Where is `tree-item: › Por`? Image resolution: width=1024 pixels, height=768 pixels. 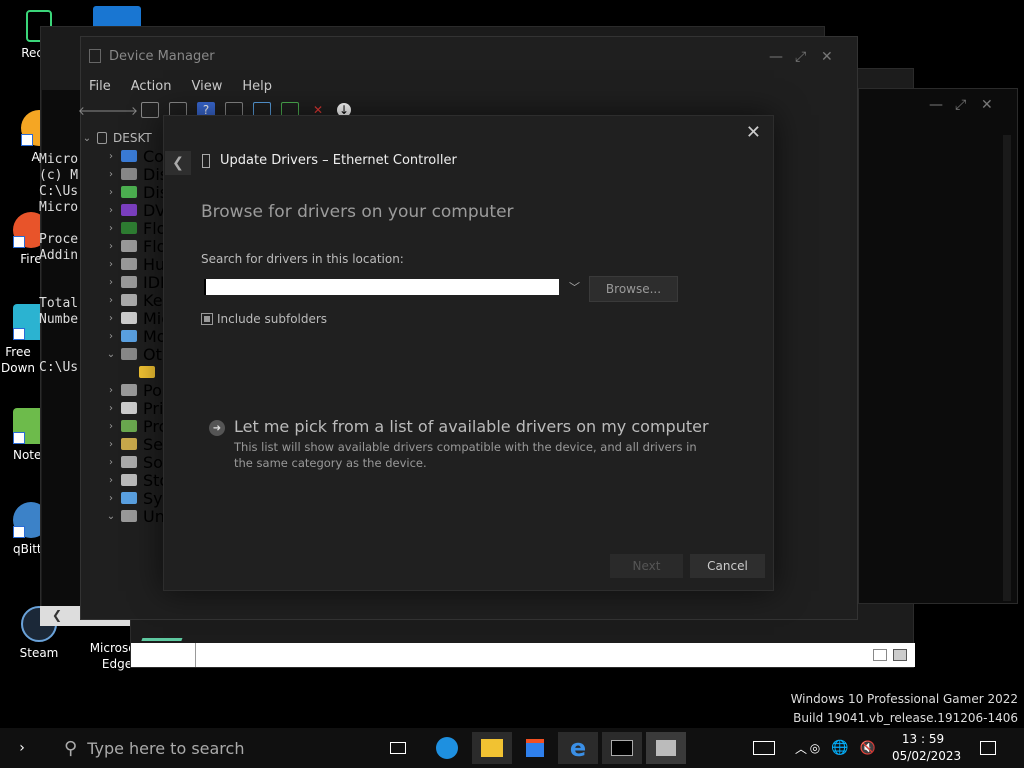
tree-item: › Por is located at coordinates (135, 390).